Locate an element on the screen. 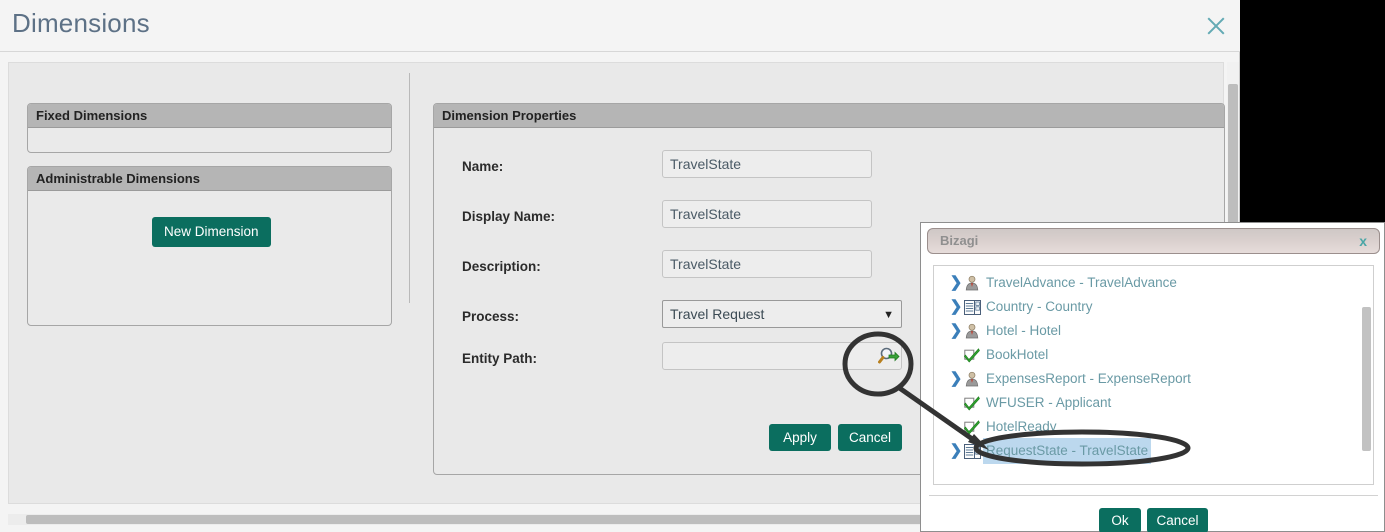  tree-item: ❯ ExpensesReport - ExpenseReport is located at coordinates (1160, 379).